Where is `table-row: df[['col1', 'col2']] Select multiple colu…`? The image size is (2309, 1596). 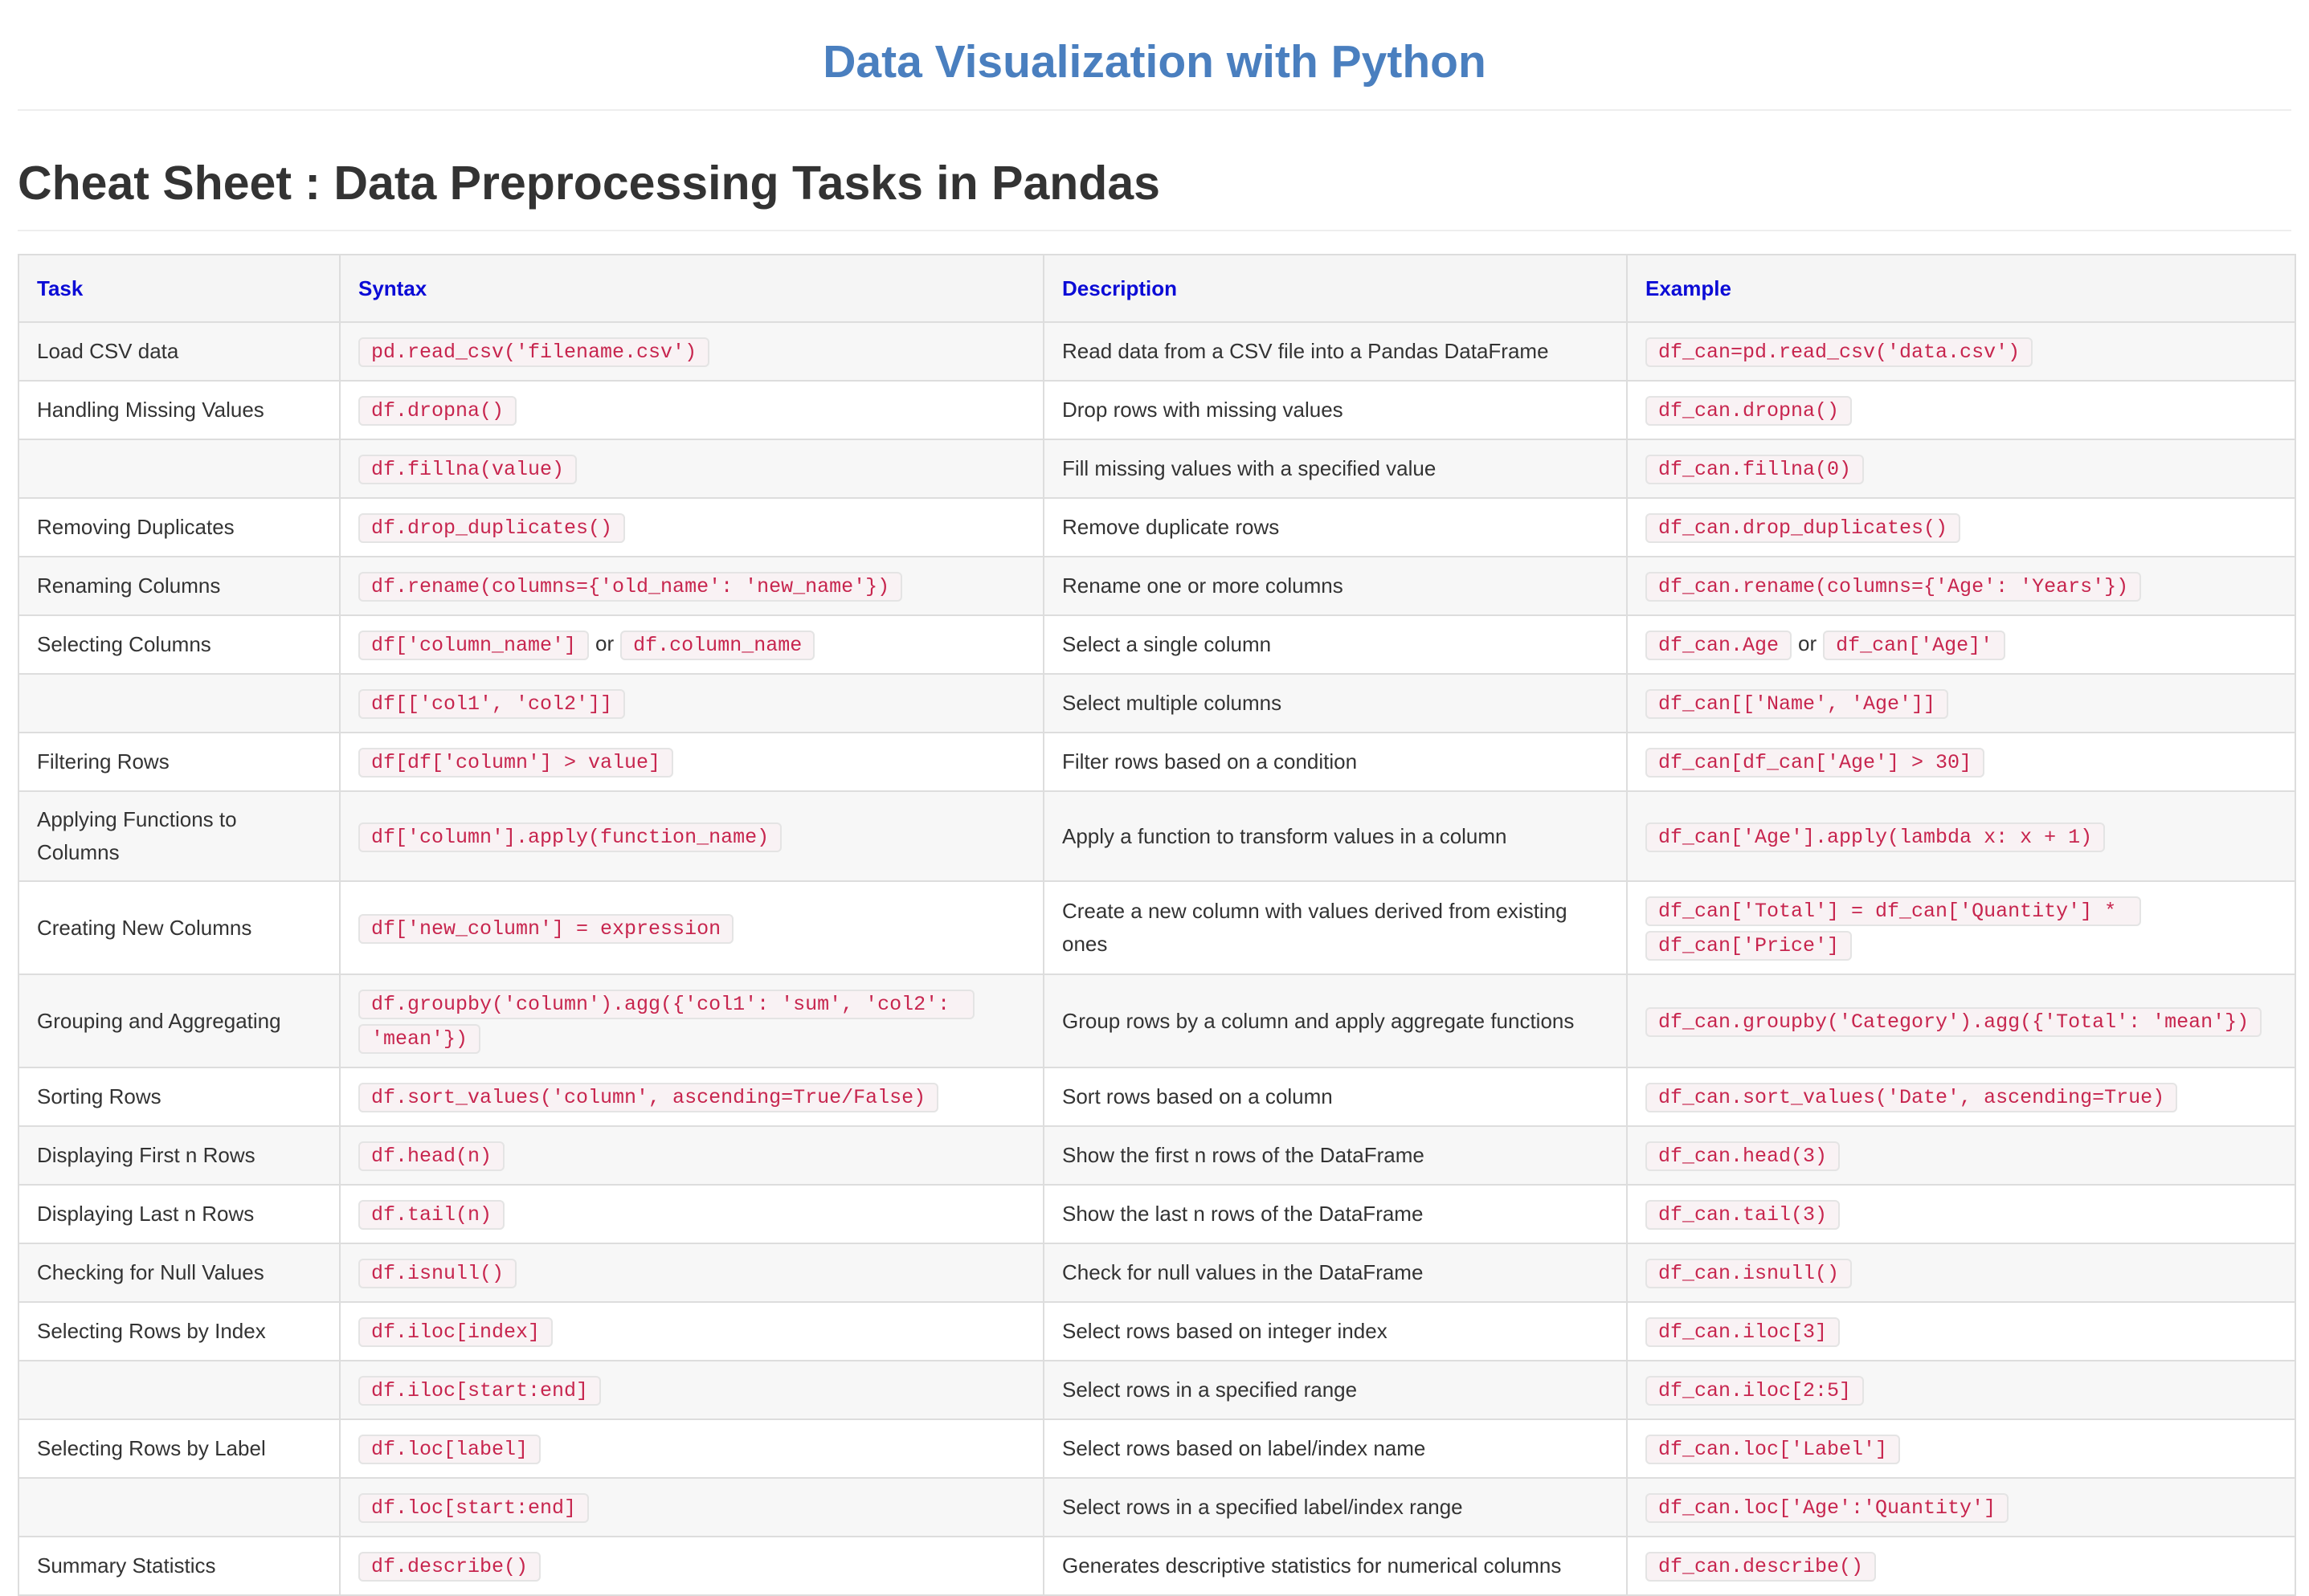
table-row: df[['col1', 'col2']] Select multiple colu… is located at coordinates (1157, 703).